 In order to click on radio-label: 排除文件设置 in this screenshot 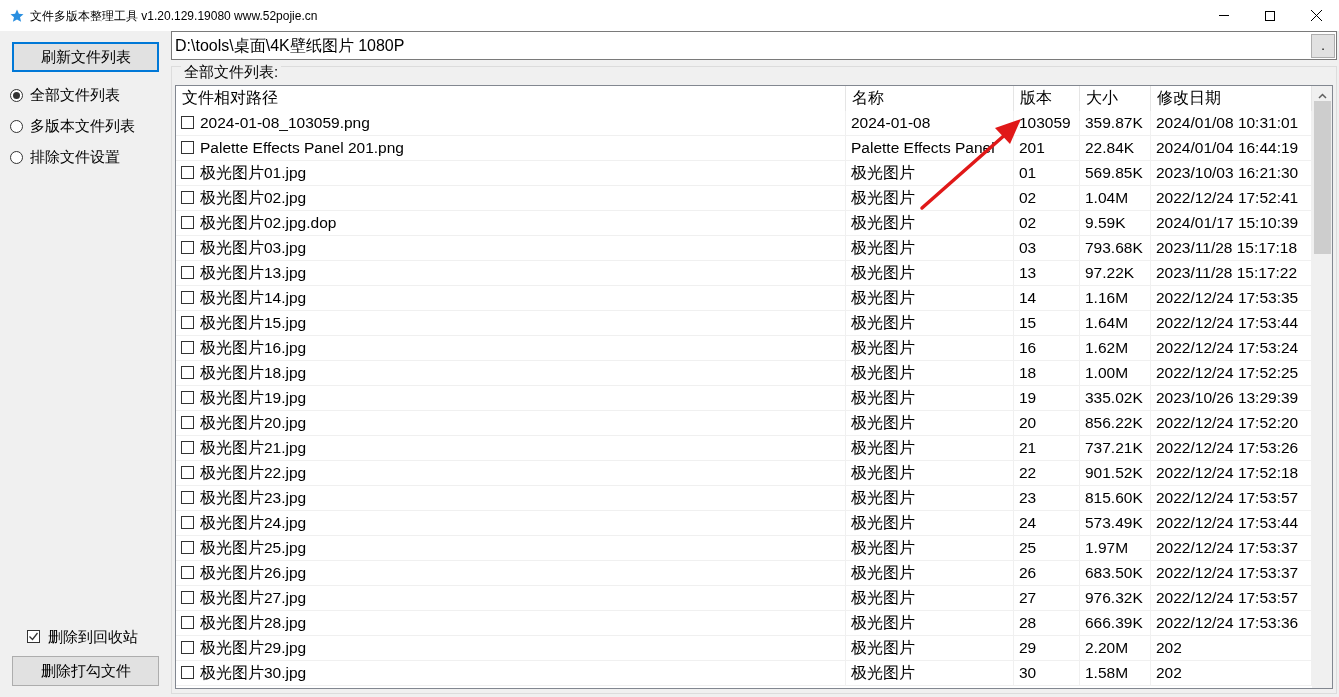, I will do `click(75, 157)`.